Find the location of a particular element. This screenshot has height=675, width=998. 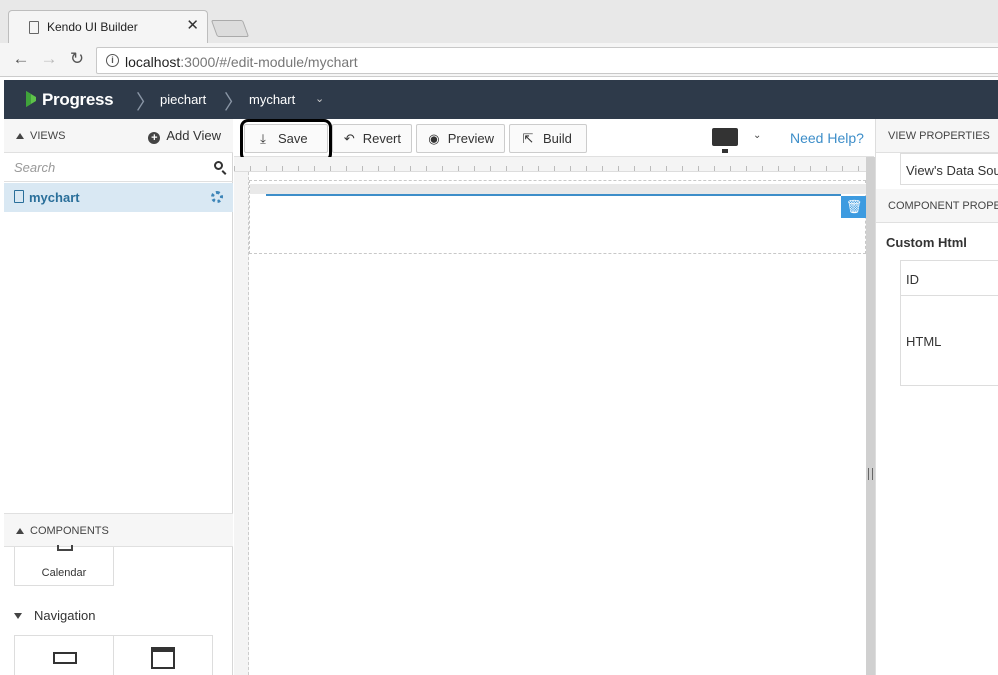

browser-tab-bar: Kendo UI Builder ✕ is located at coordinates (499, 21).